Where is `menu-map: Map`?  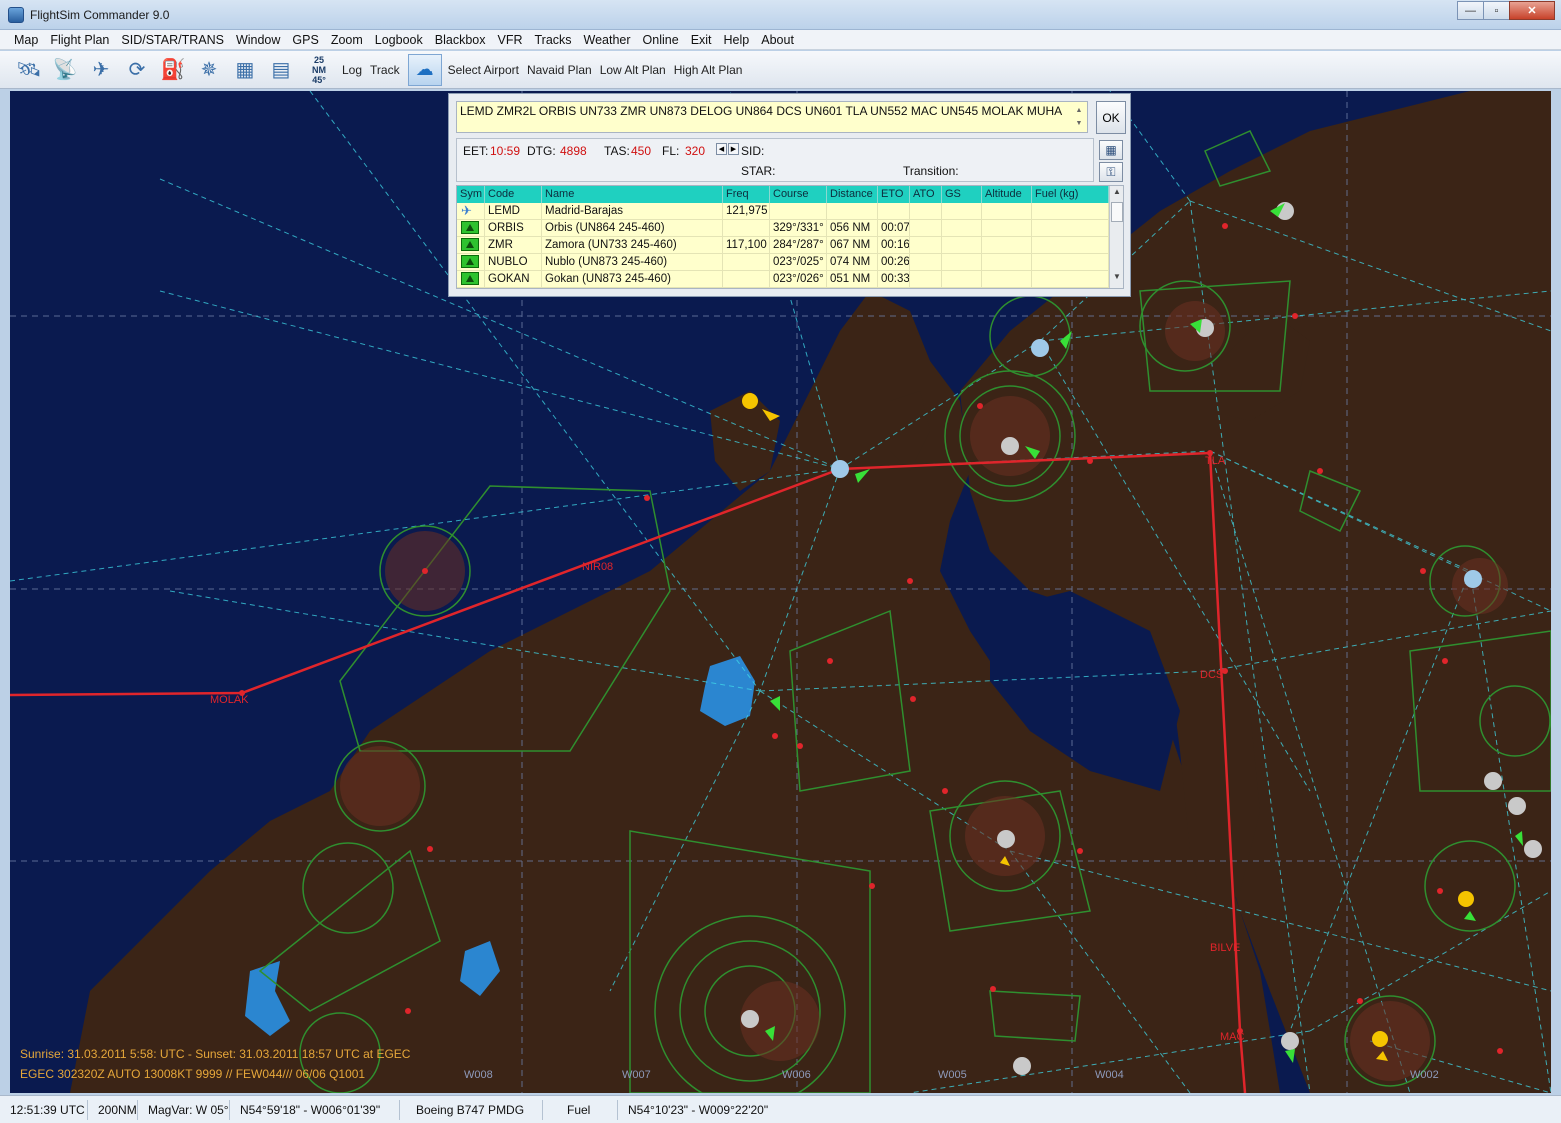
menu-map: Map is located at coordinates (26, 40).